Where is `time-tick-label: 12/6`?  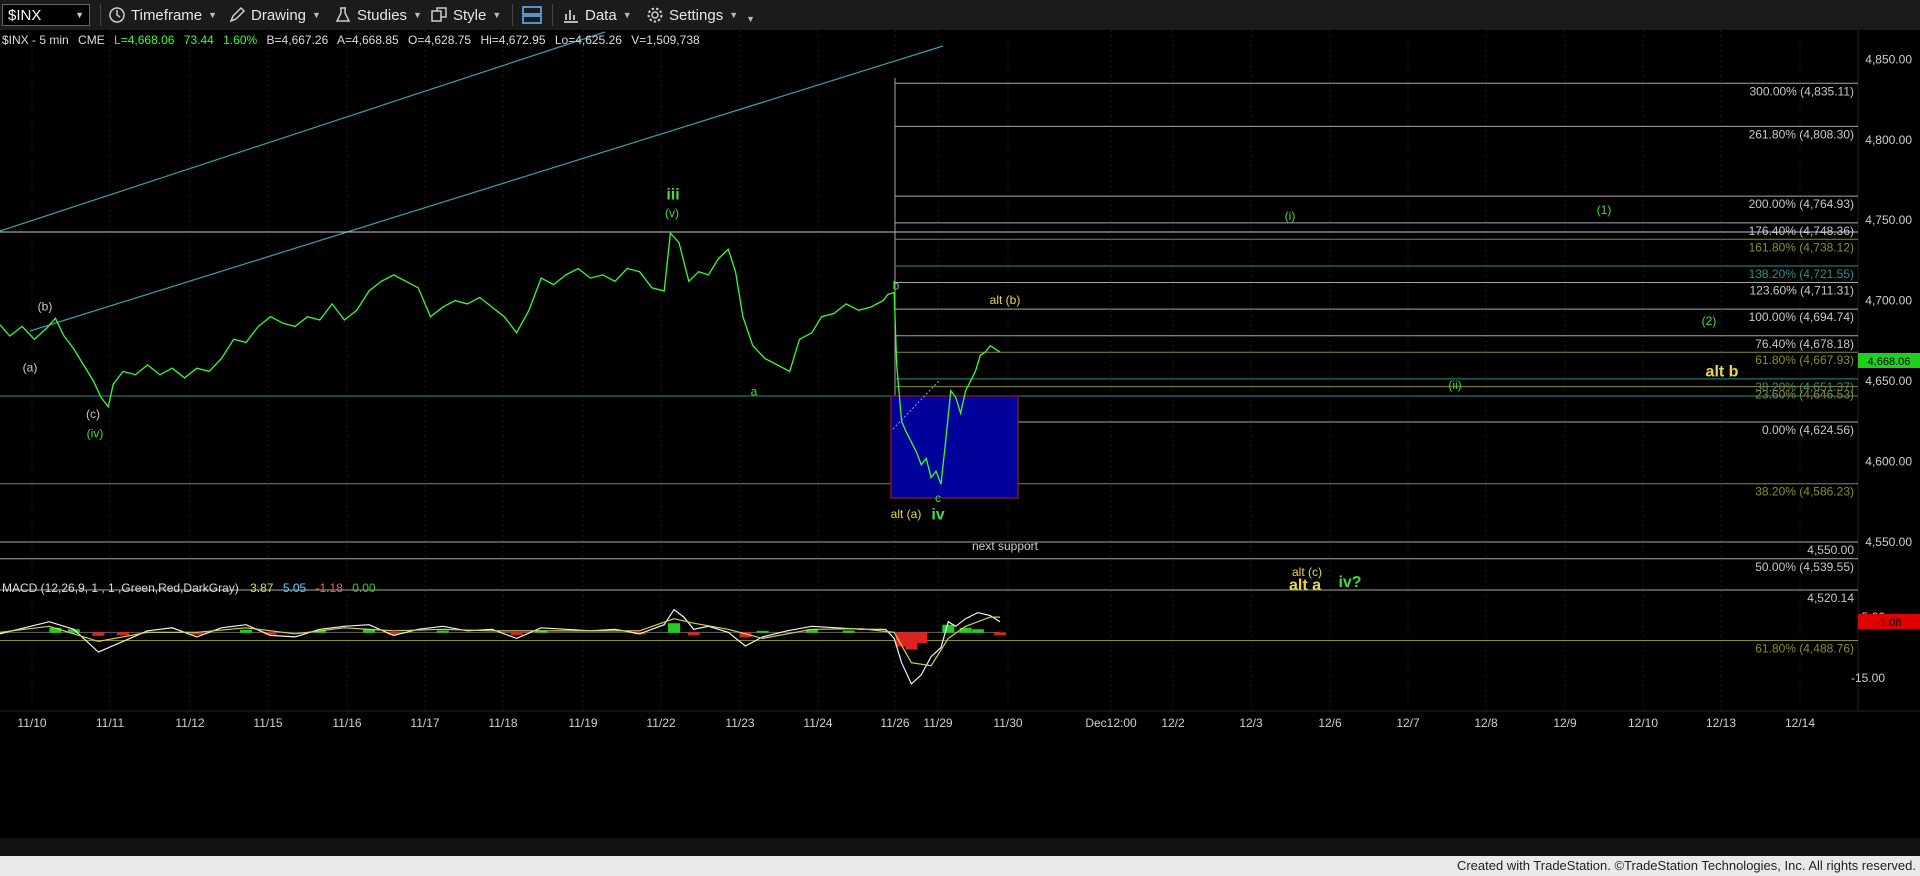
time-tick-label: 12/6 is located at coordinates (1330, 723).